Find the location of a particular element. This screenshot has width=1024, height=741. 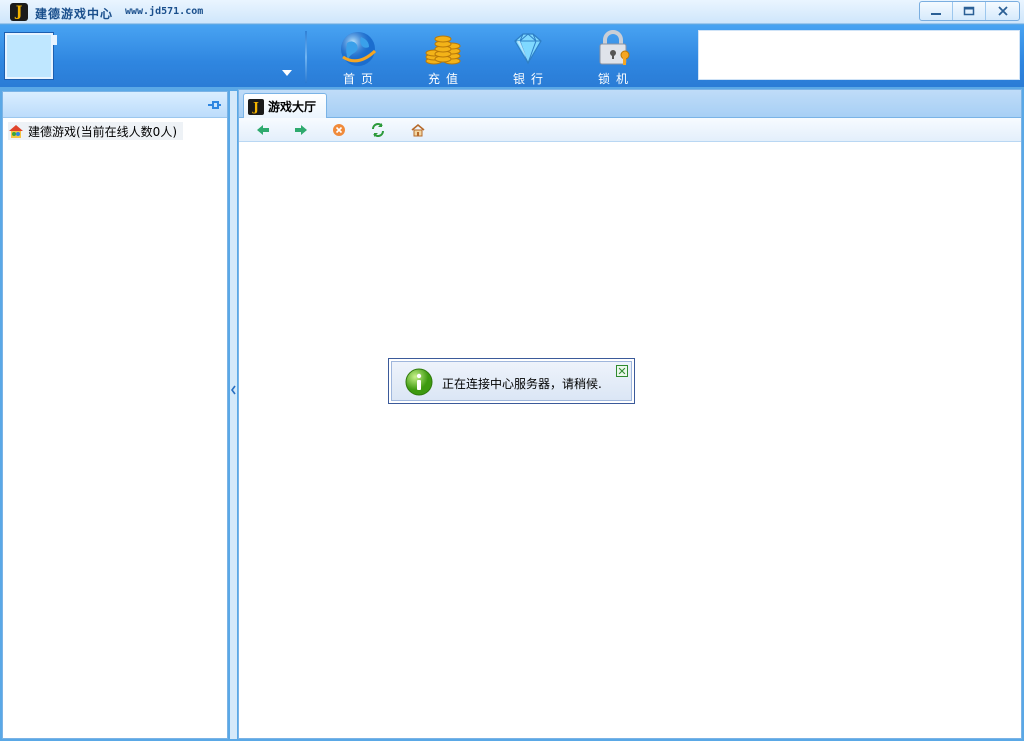

close-icon is located at coordinates (1002, 11).